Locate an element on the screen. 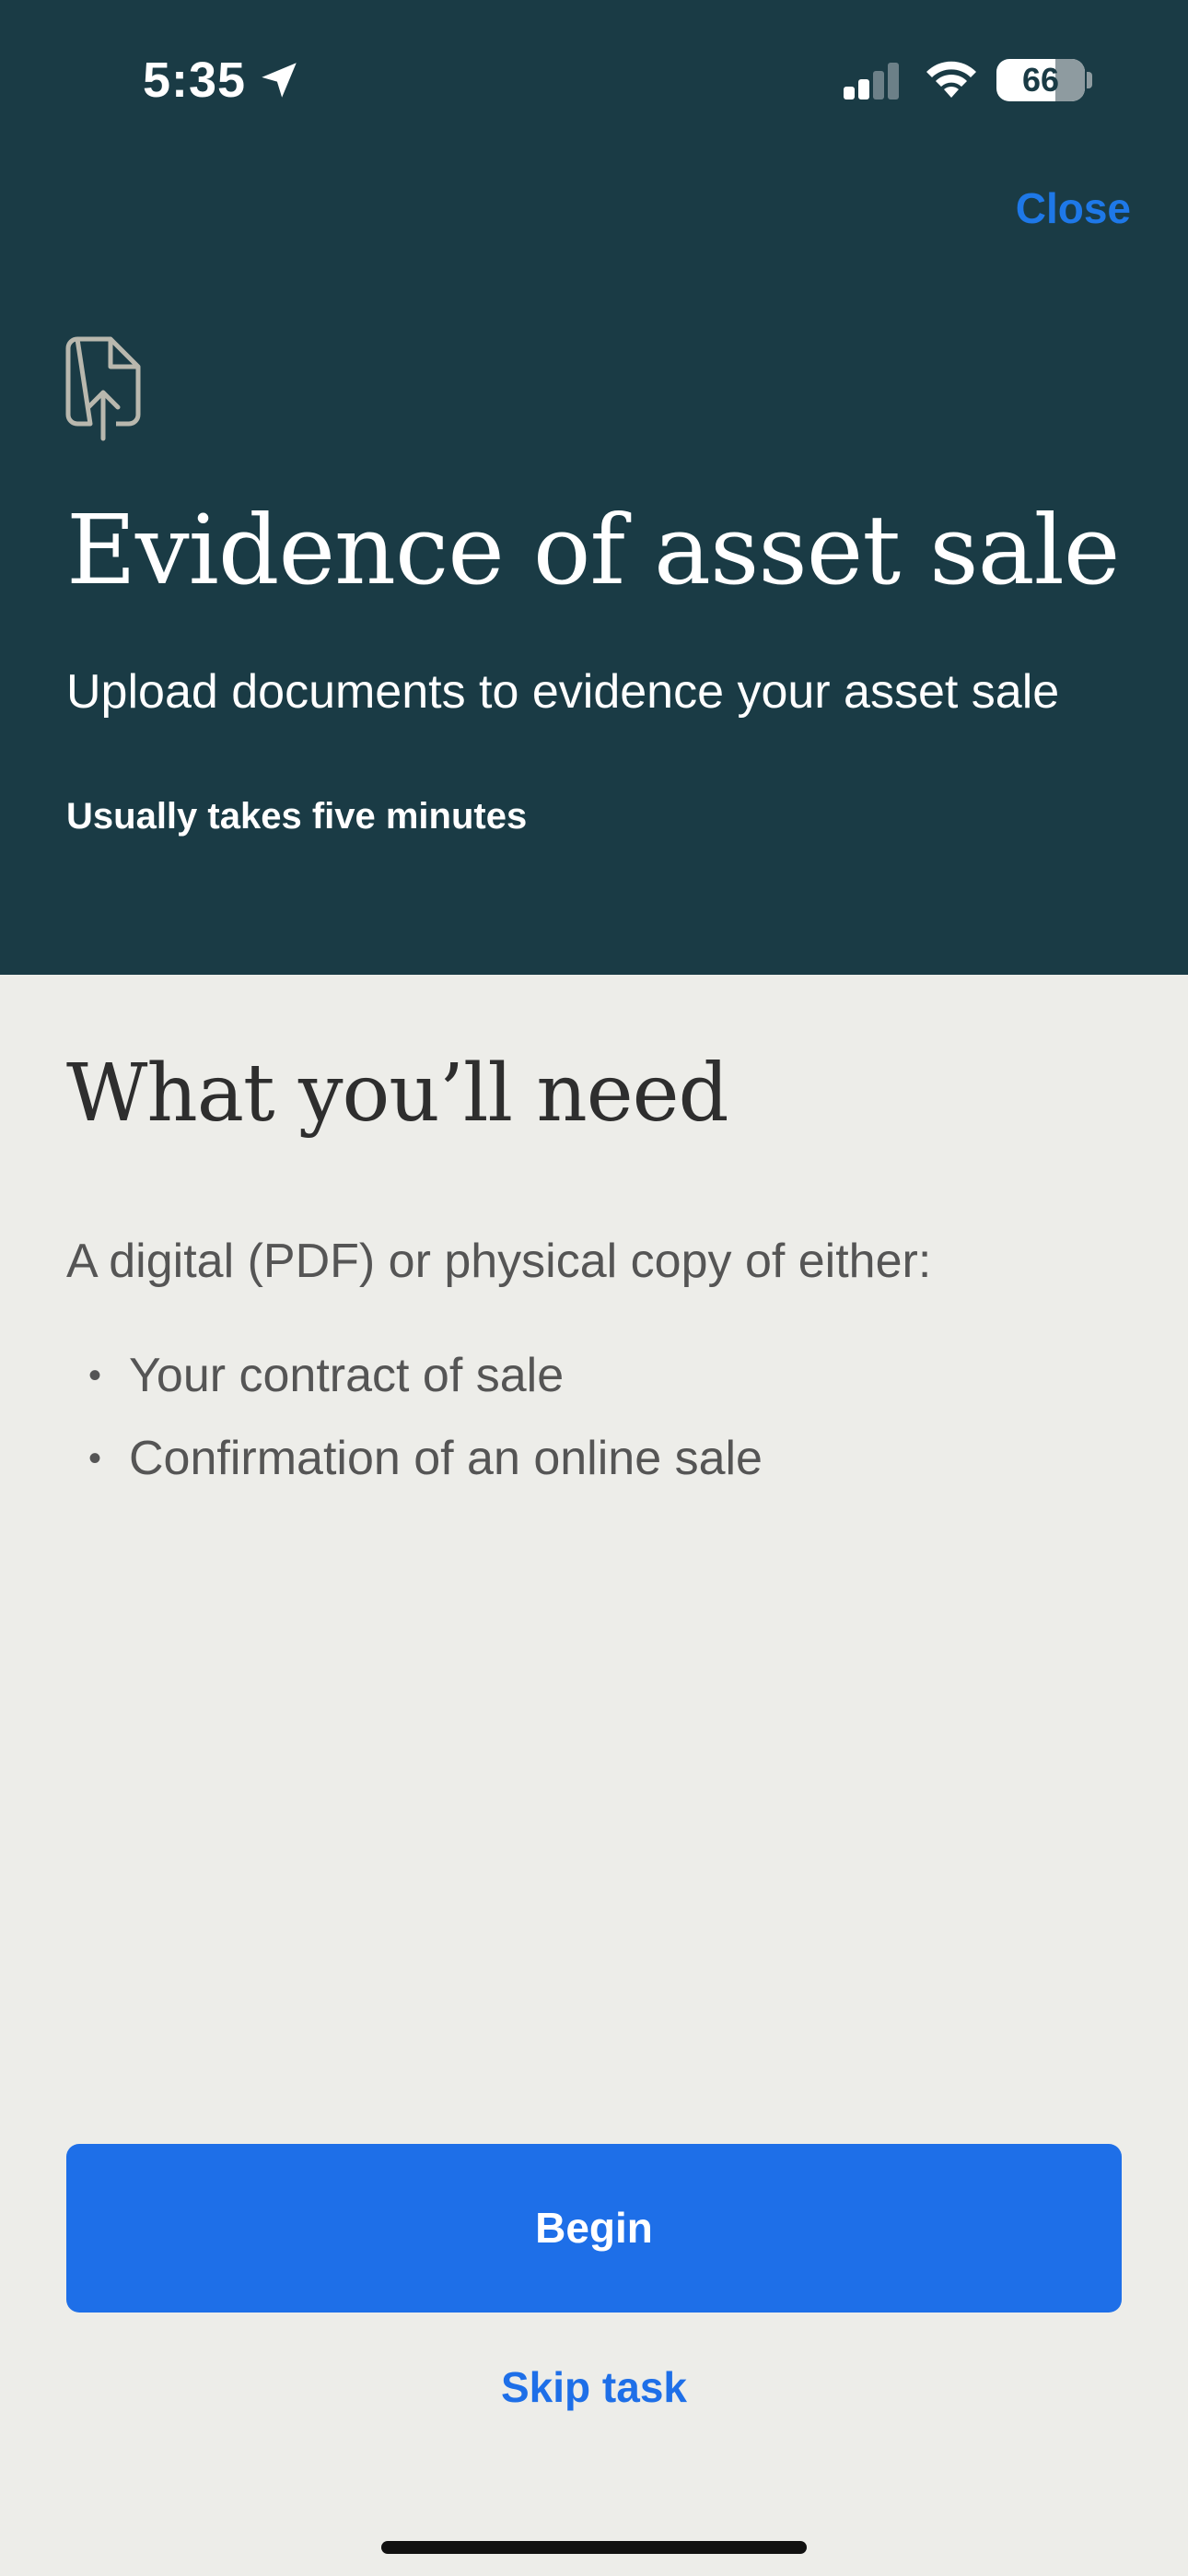 This screenshot has height=2576, width=1188. battery-level: 66 is located at coordinates (1040, 80).